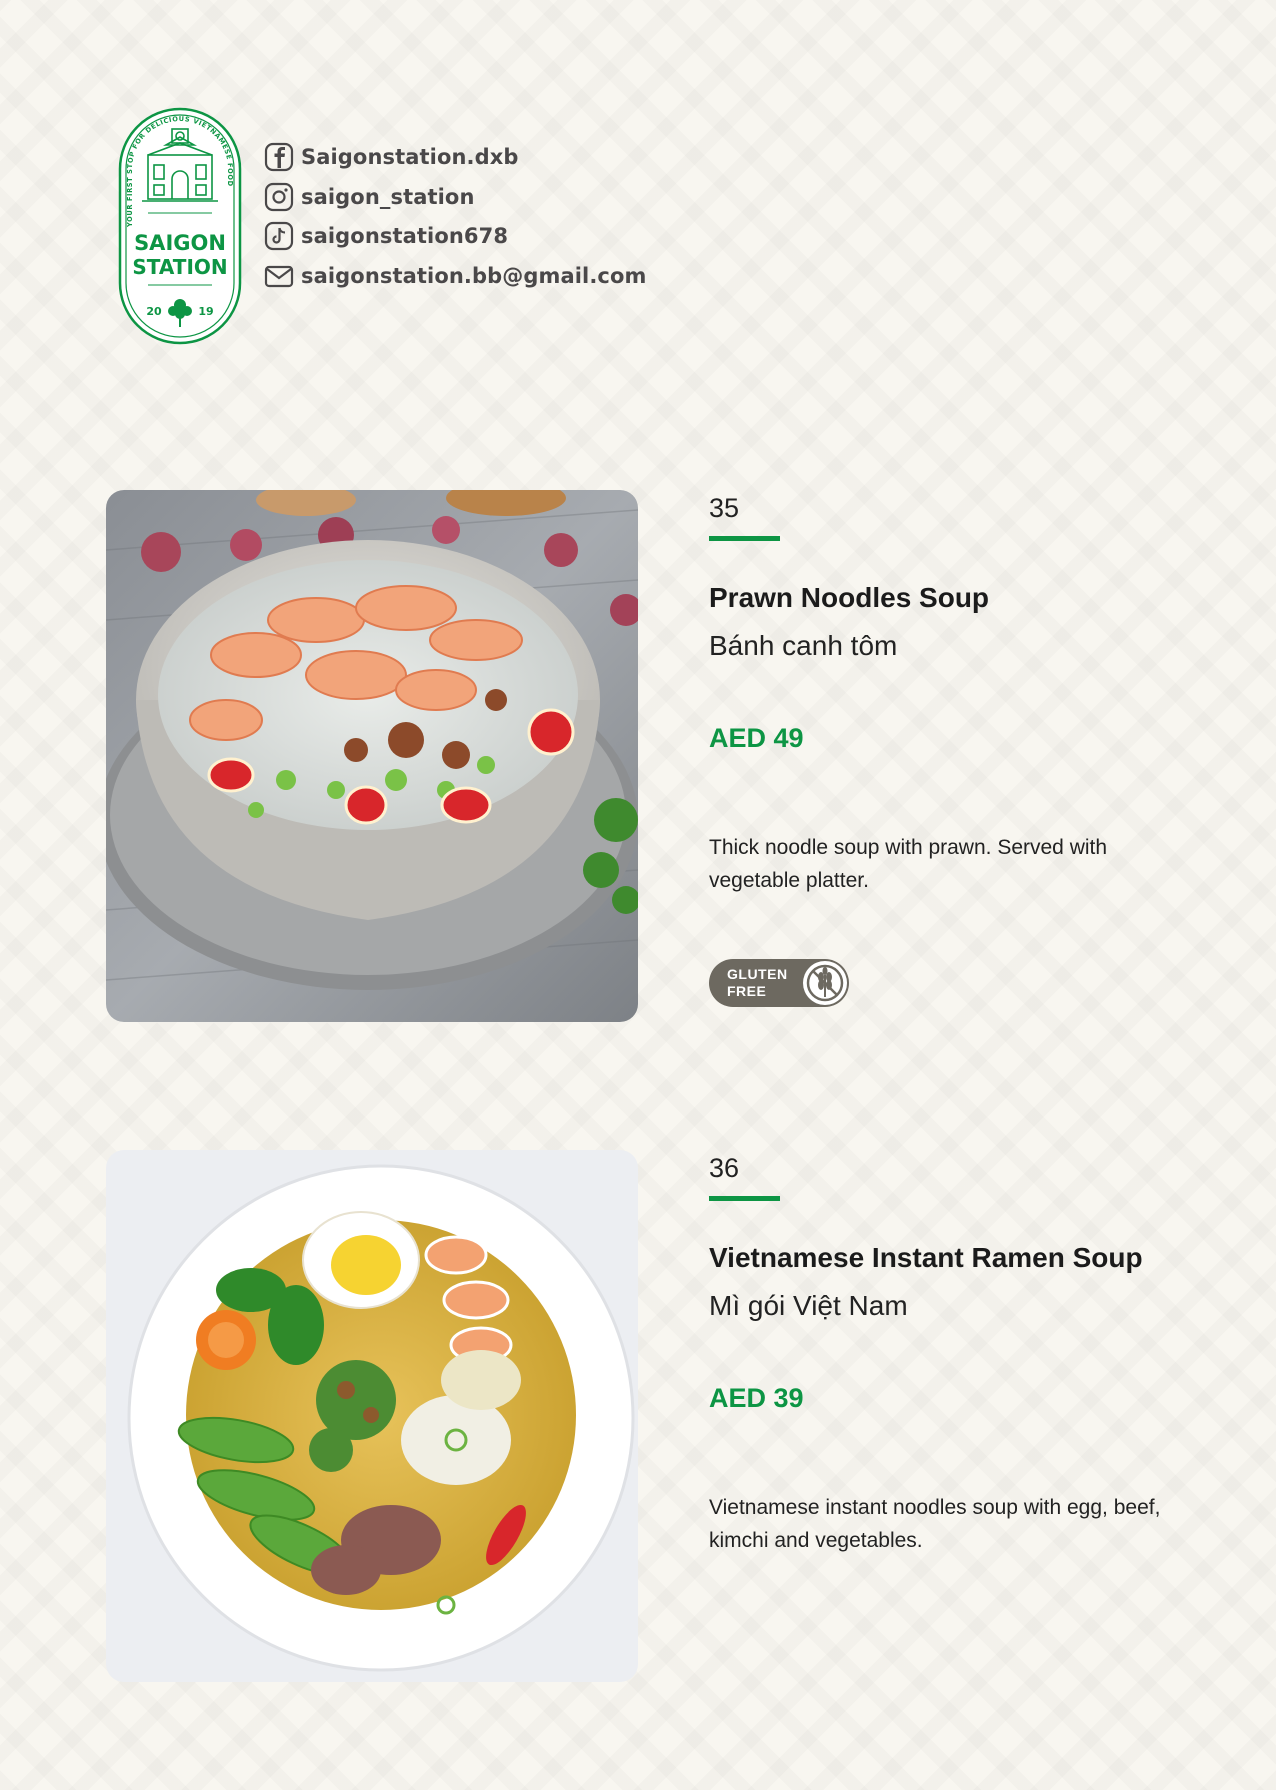 Image resolution: width=1276 pixels, height=1790 pixels. I want to click on prawn-noodle-soup-photo, so click(372, 756).